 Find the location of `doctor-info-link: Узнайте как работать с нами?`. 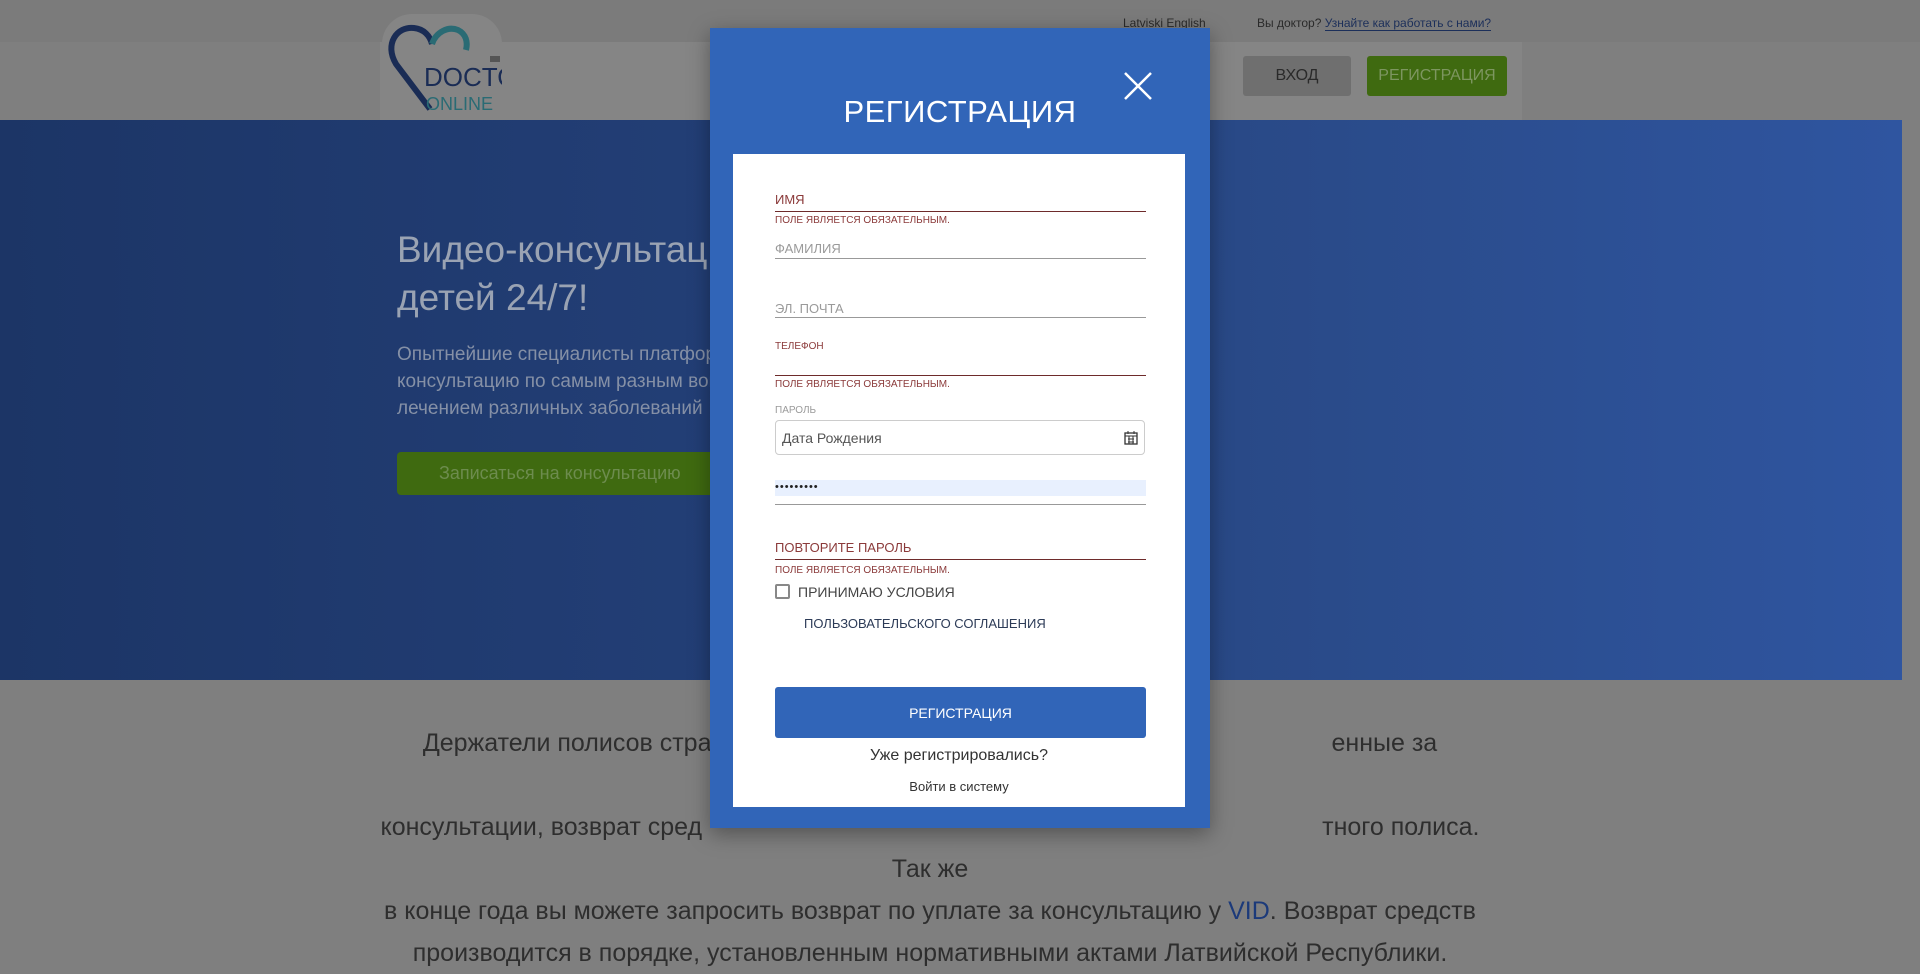

doctor-info-link: Узнайте как работать с нами? is located at coordinates (1408, 23).